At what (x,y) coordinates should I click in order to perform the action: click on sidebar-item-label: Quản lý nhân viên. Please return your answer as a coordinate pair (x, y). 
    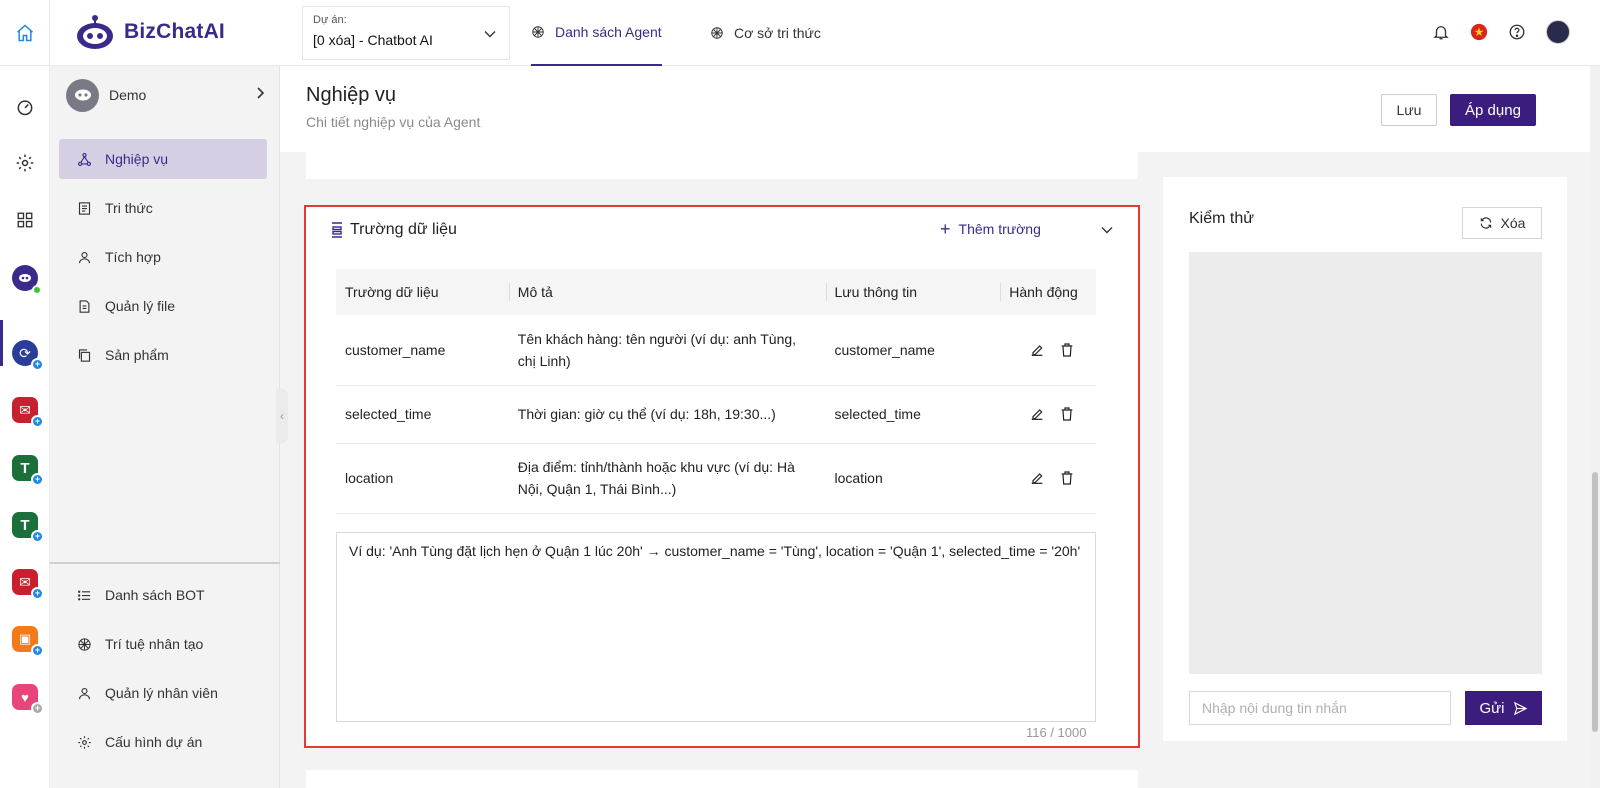
    Looking at the image, I should click on (161, 693).